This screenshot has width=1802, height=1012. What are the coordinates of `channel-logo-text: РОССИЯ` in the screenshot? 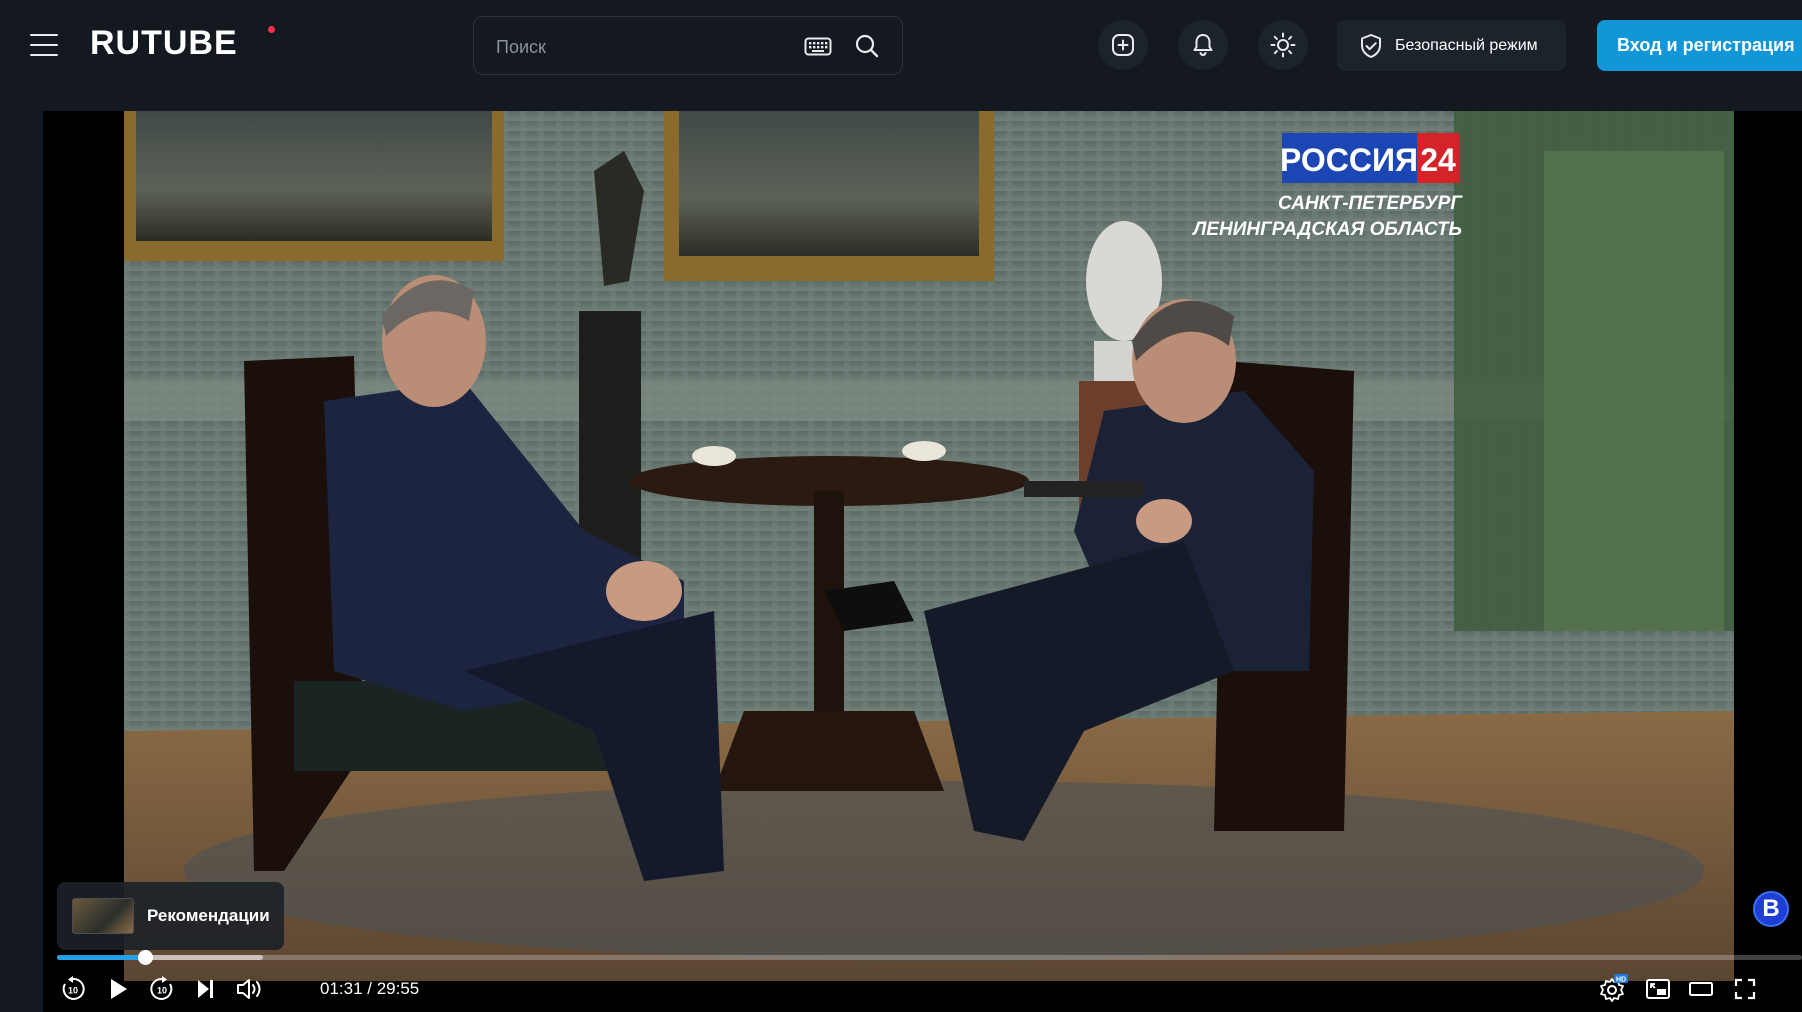 It's located at (1349, 160).